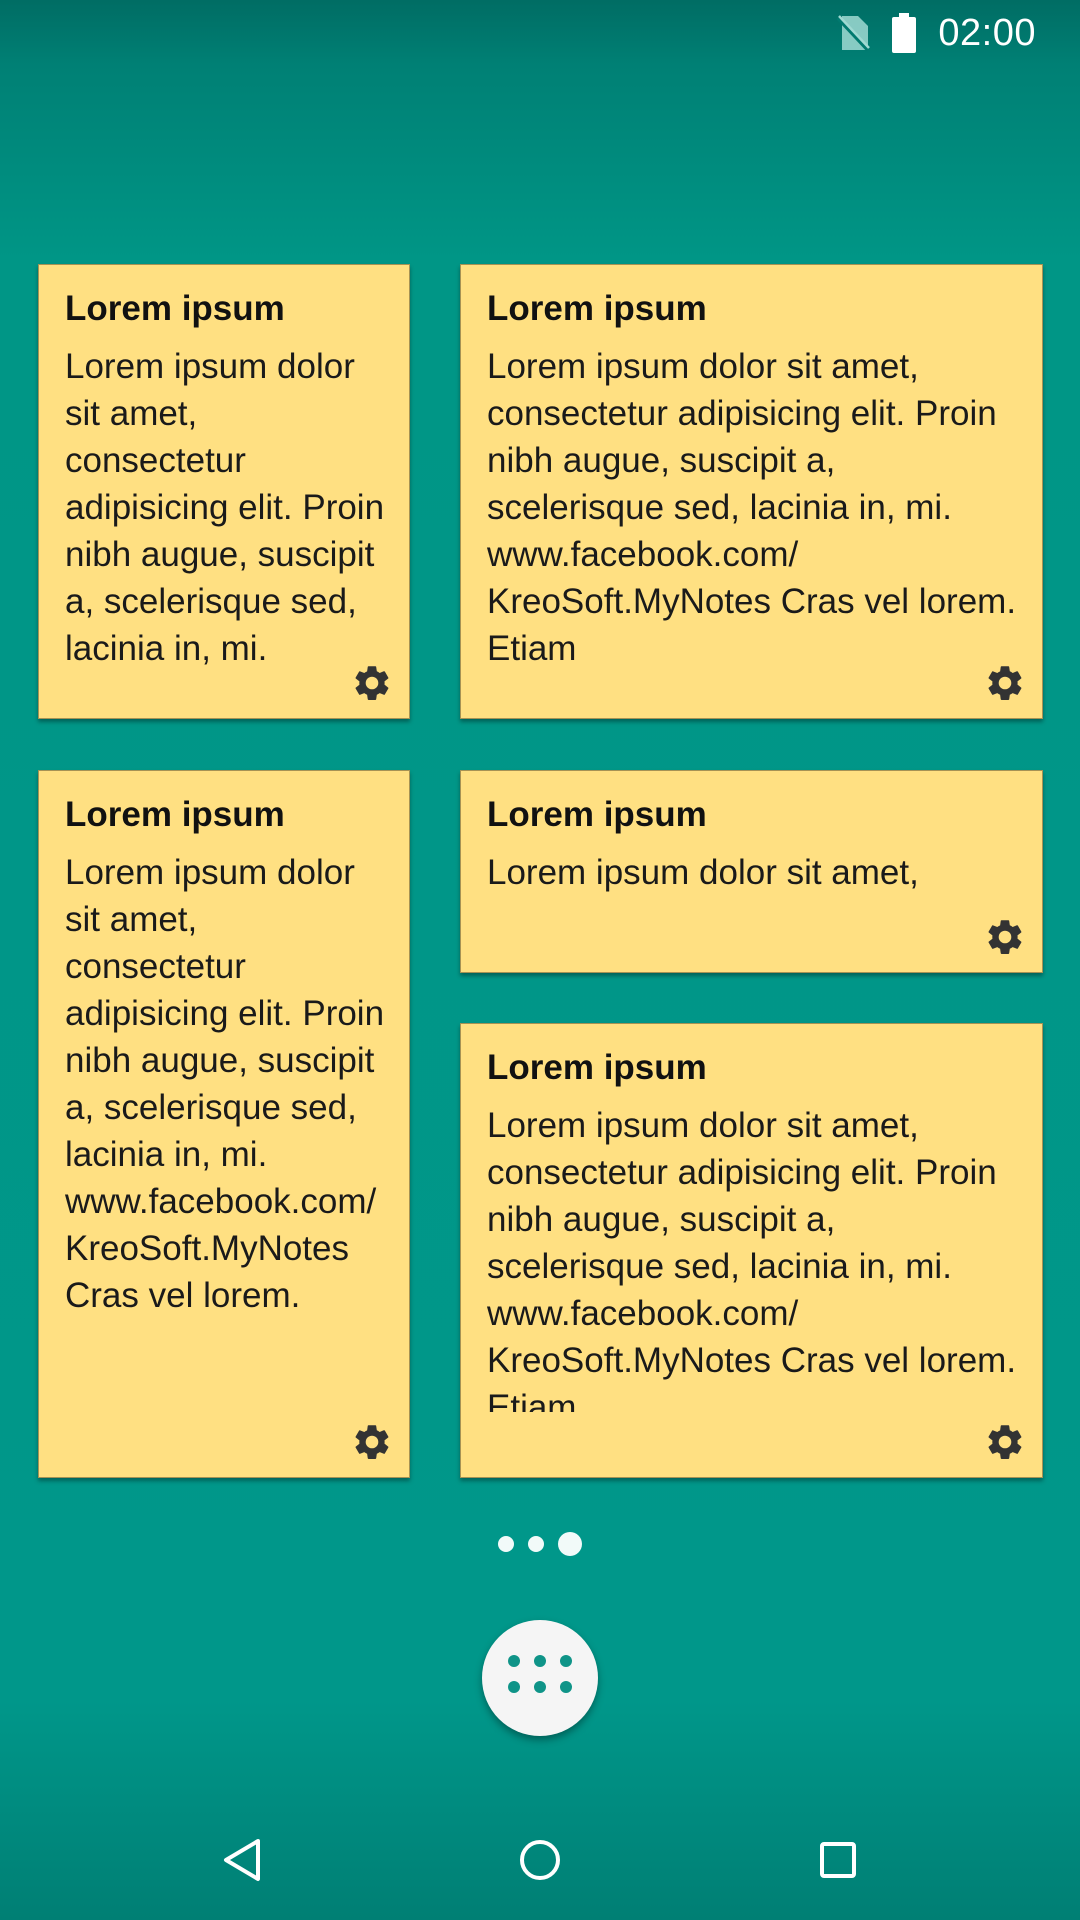 Image resolution: width=1080 pixels, height=1920 pixels. I want to click on note-body: Lorem ipsum dolor sit amet,, so click(703, 872).